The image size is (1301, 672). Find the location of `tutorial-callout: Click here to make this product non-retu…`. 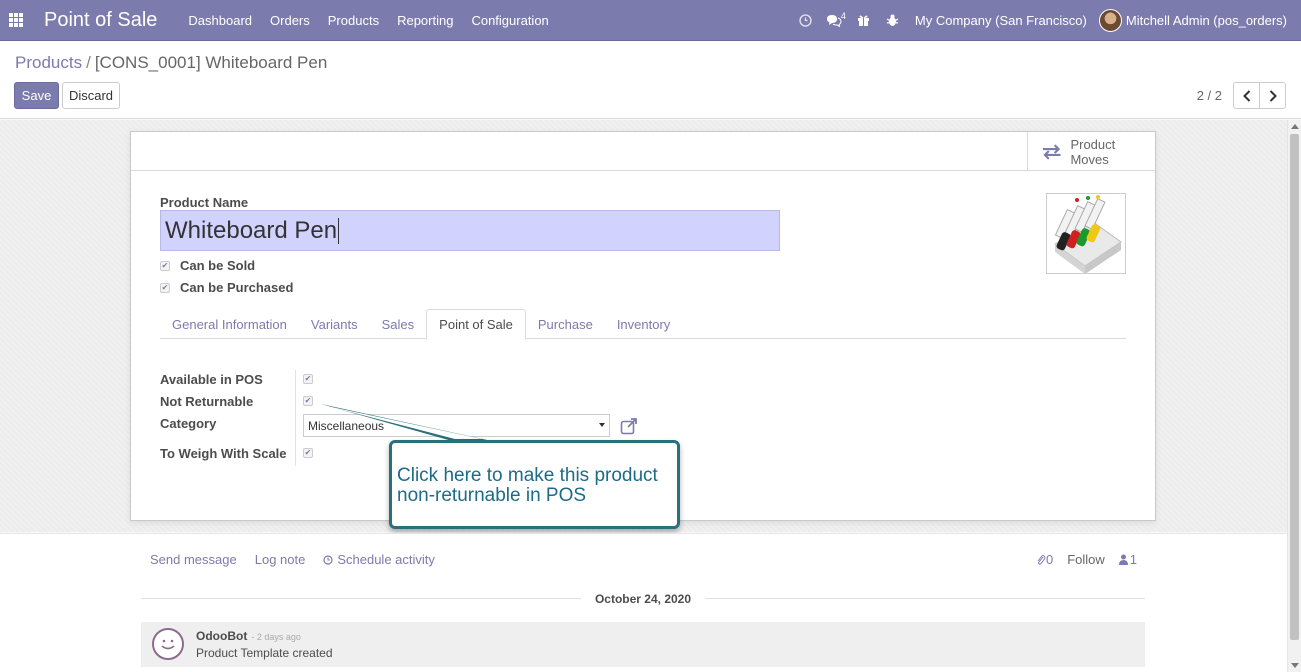

tutorial-callout: Click here to make this product non-retu… is located at coordinates (534, 484).